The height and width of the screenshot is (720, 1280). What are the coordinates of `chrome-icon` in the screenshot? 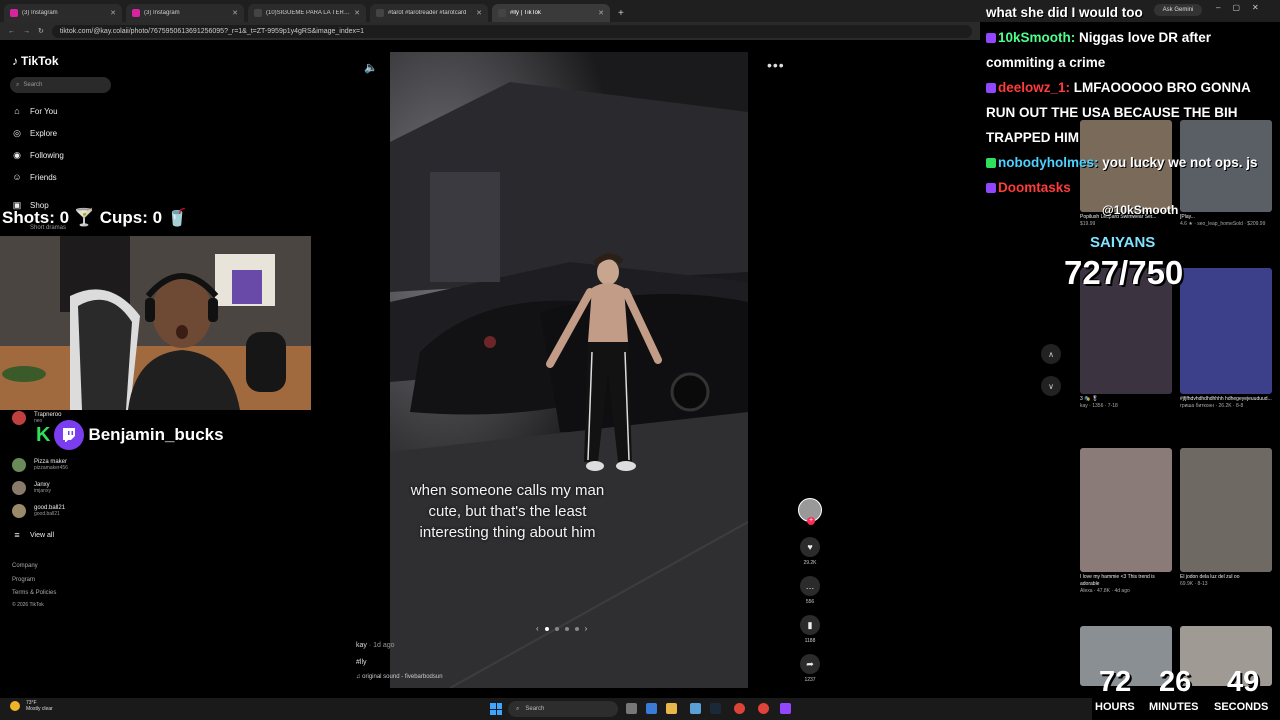 It's located at (739, 708).